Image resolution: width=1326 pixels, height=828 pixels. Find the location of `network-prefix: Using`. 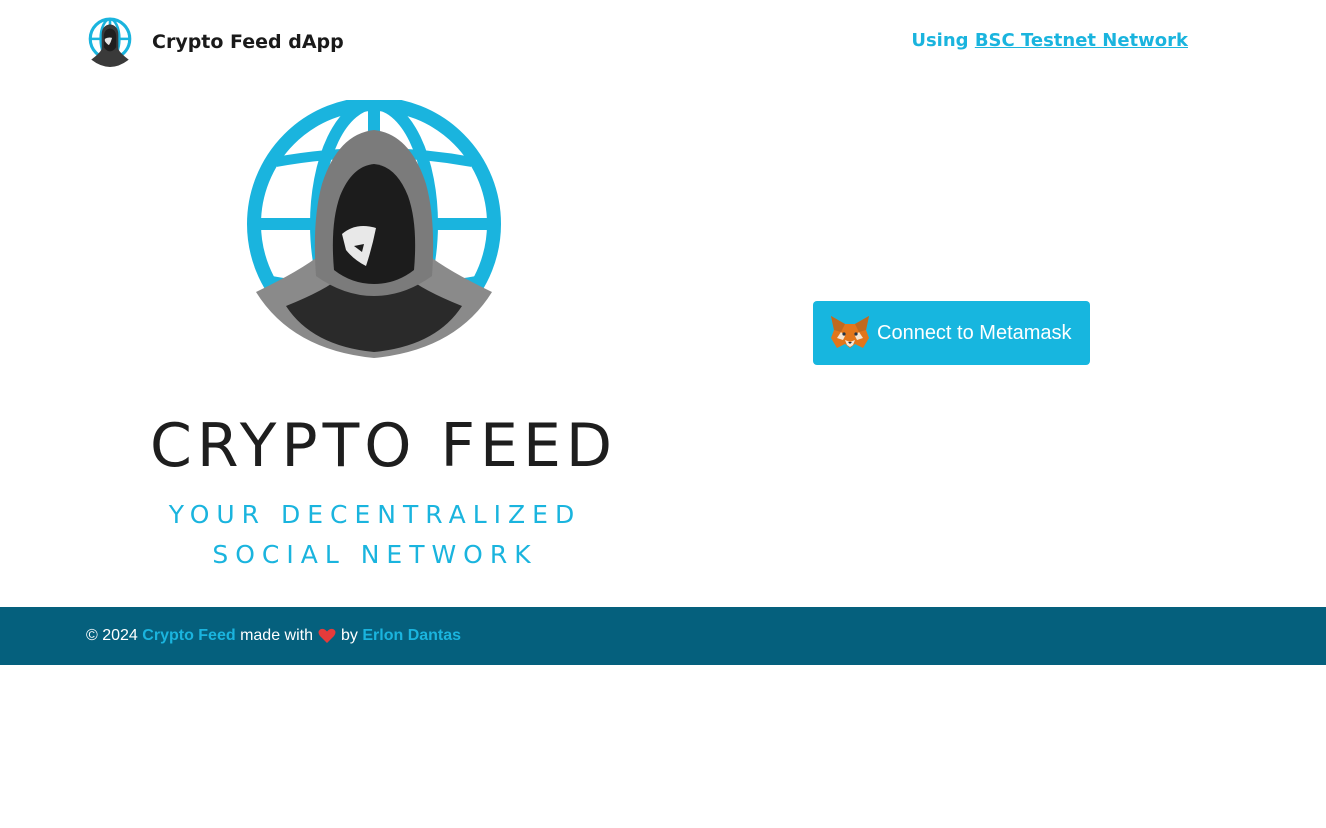

network-prefix: Using is located at coordinates (943, 40).